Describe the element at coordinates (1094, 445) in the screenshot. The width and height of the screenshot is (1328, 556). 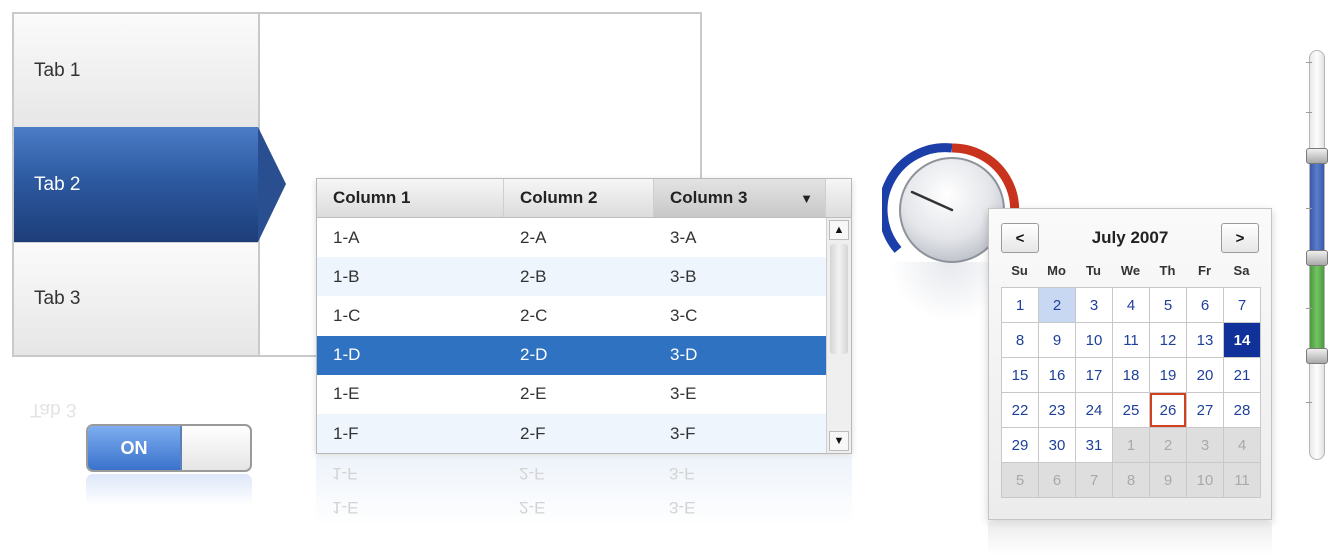
I see `calendar-day: 31` at that location.